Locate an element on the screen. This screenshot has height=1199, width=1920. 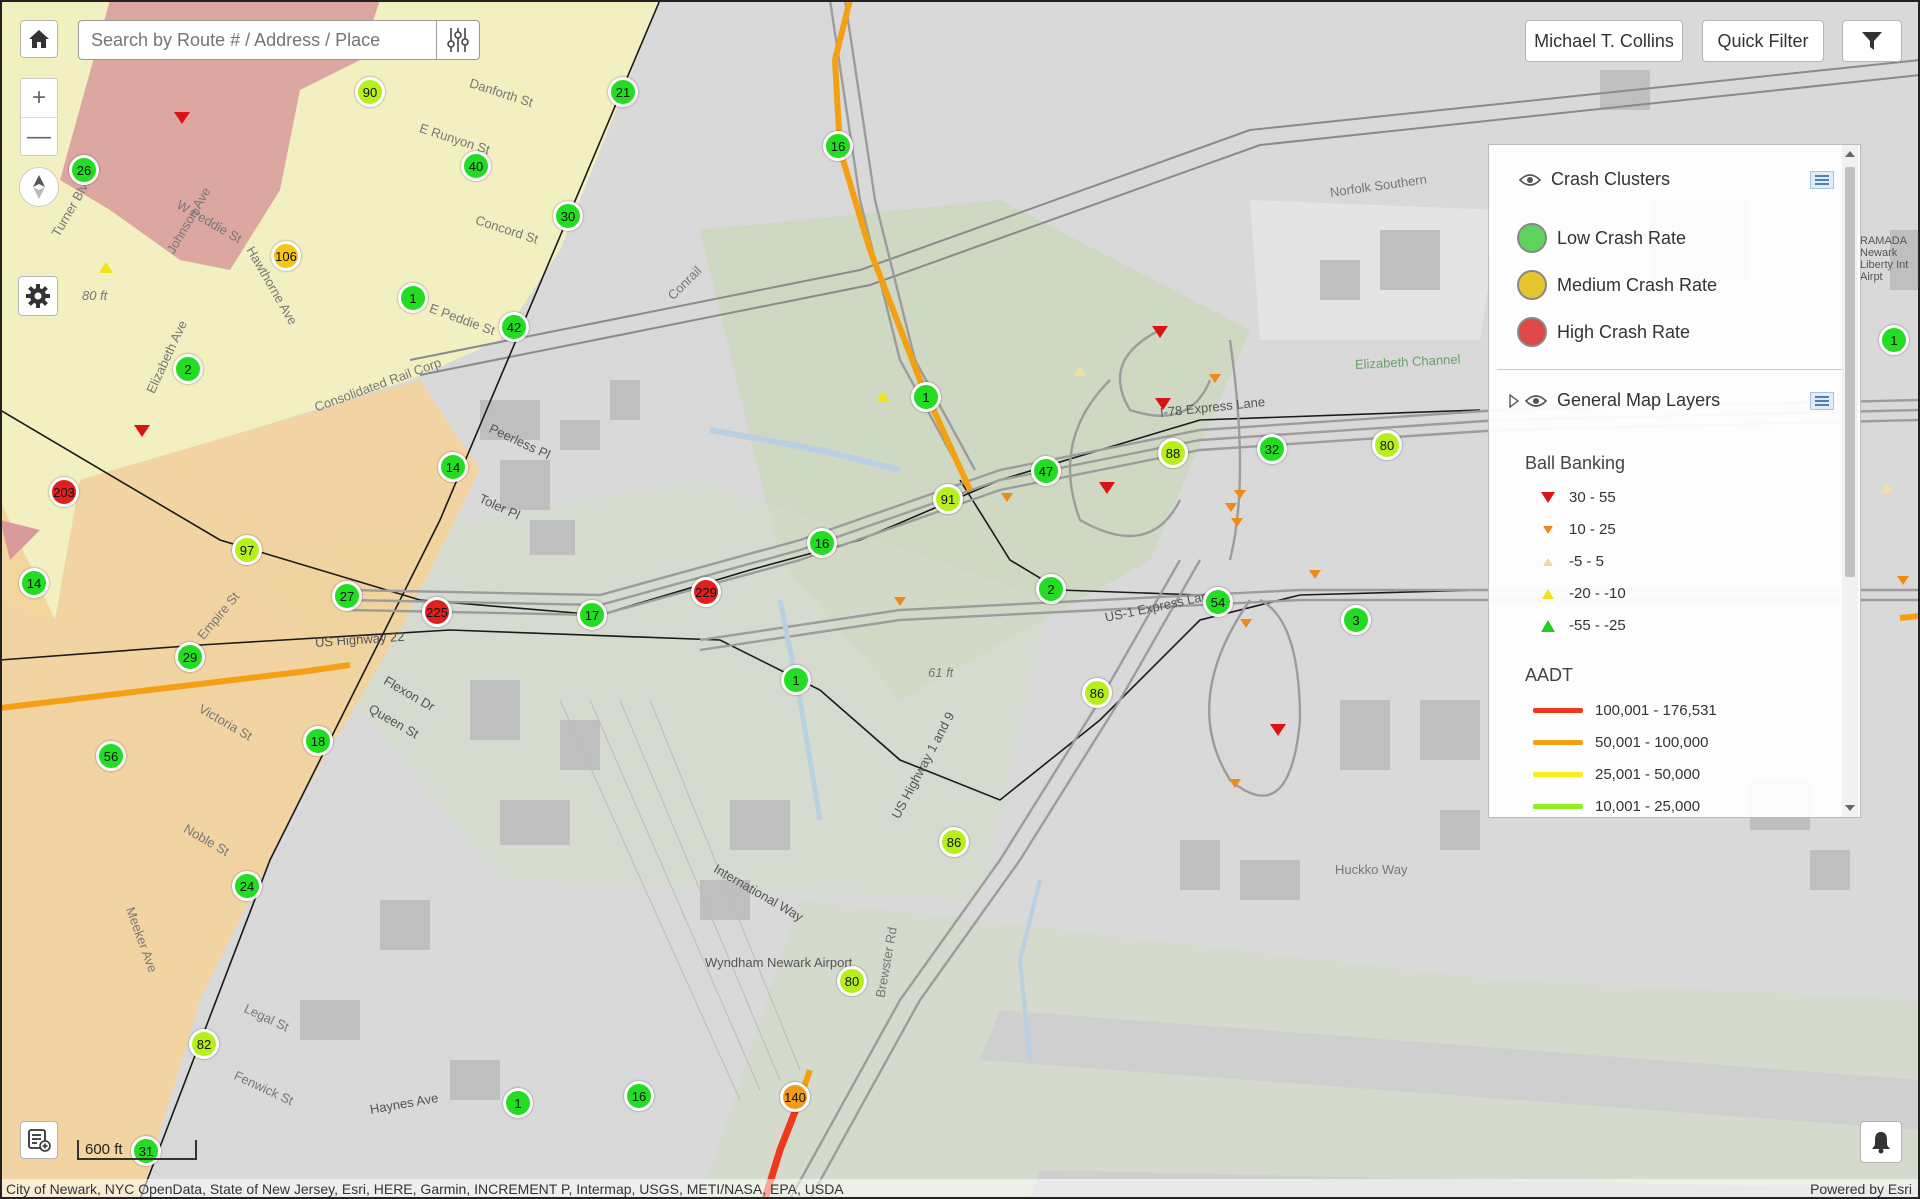
list-add-icon is located at coordinates (39, 1140).